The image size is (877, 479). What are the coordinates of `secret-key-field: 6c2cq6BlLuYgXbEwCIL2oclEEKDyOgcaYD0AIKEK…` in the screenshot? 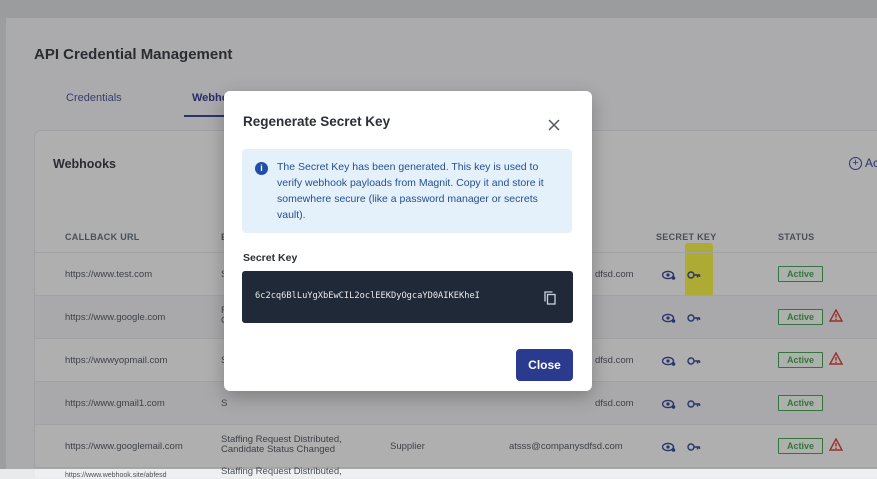 It's located at (407, 297).